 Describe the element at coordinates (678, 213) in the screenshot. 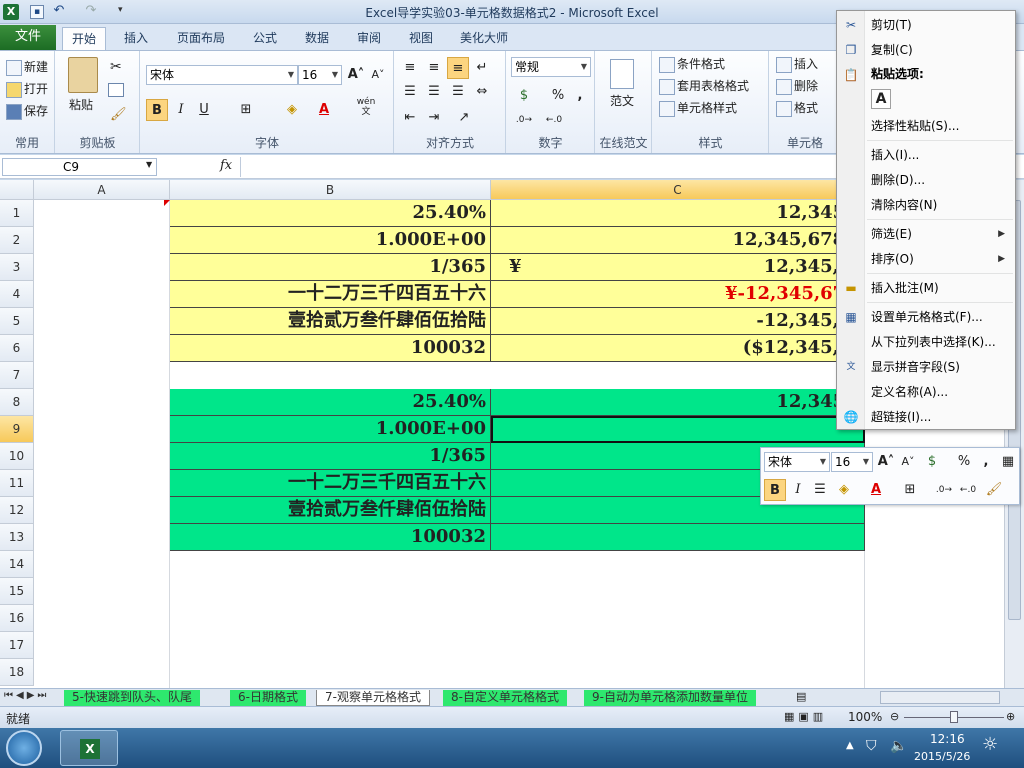

I see `cell-c1: 12,345,6` at that location.